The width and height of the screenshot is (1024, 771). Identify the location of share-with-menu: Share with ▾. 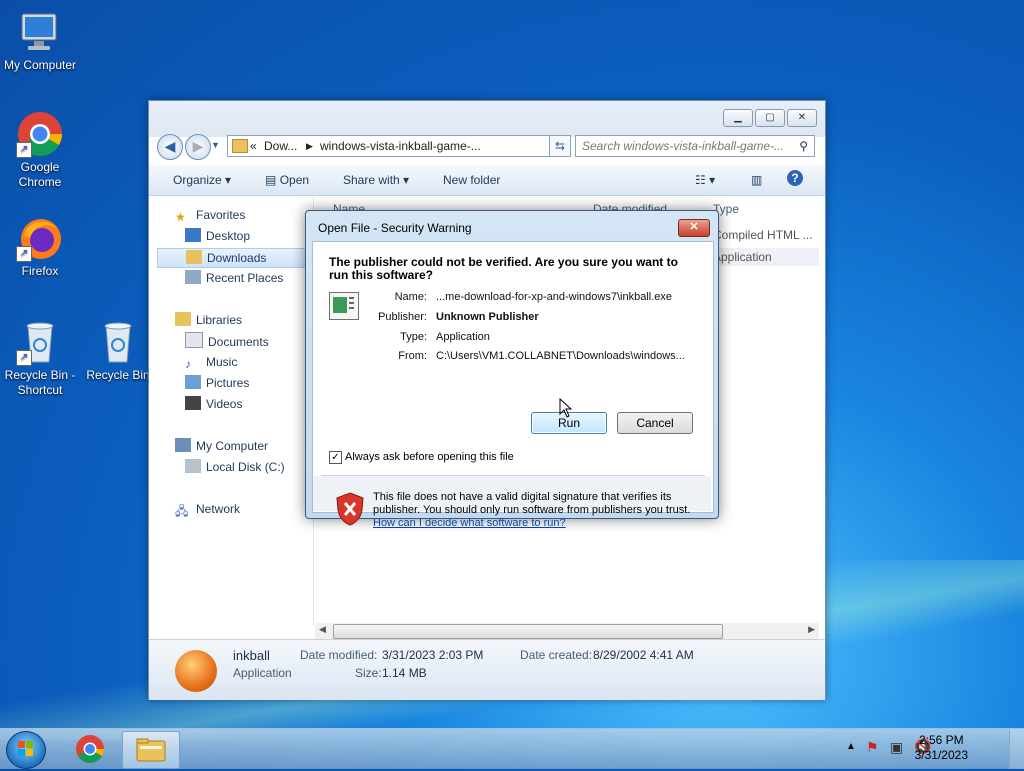
(376, 180).